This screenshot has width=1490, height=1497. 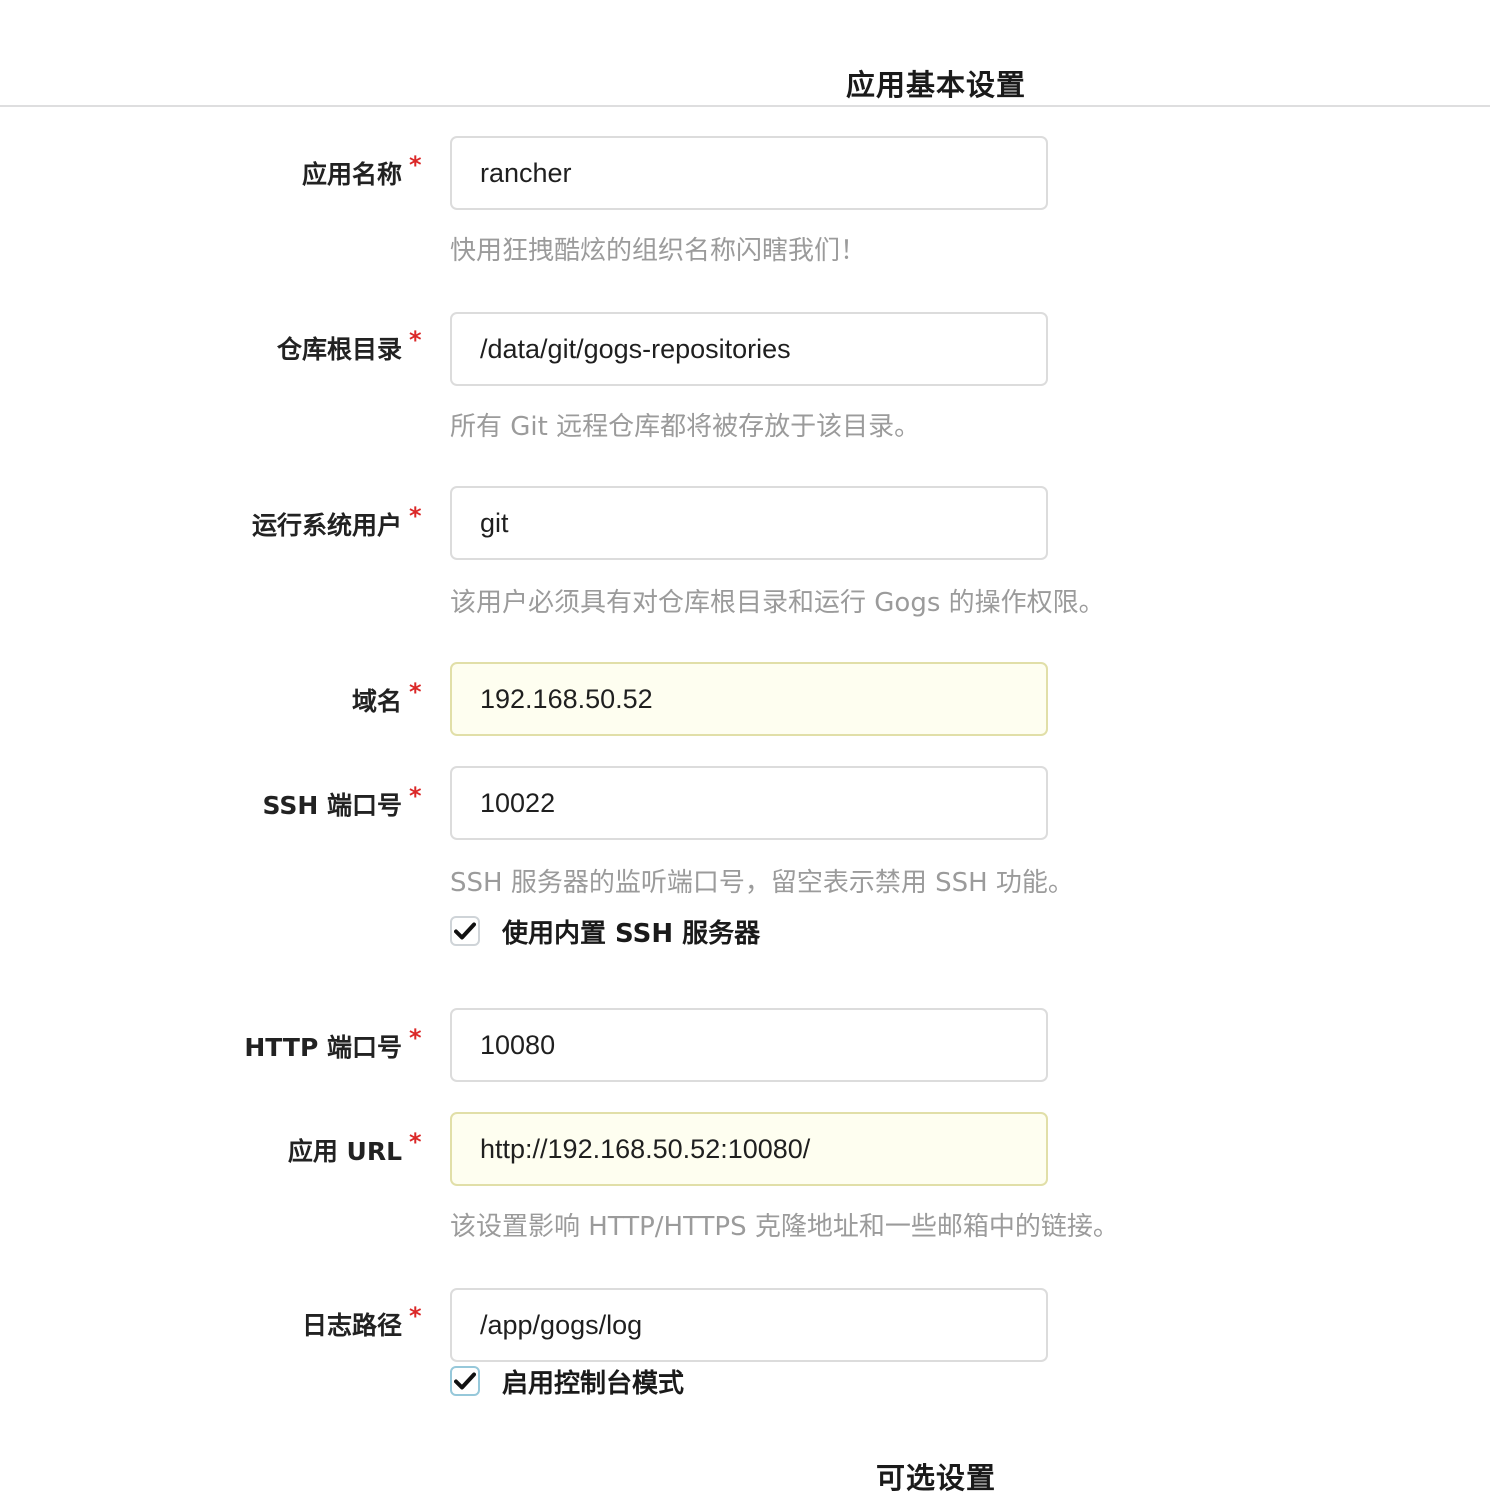 What do you see at coordinates (749, 523) in the screenshot?
I see `run-user-input` at bounding box center [749, 523].